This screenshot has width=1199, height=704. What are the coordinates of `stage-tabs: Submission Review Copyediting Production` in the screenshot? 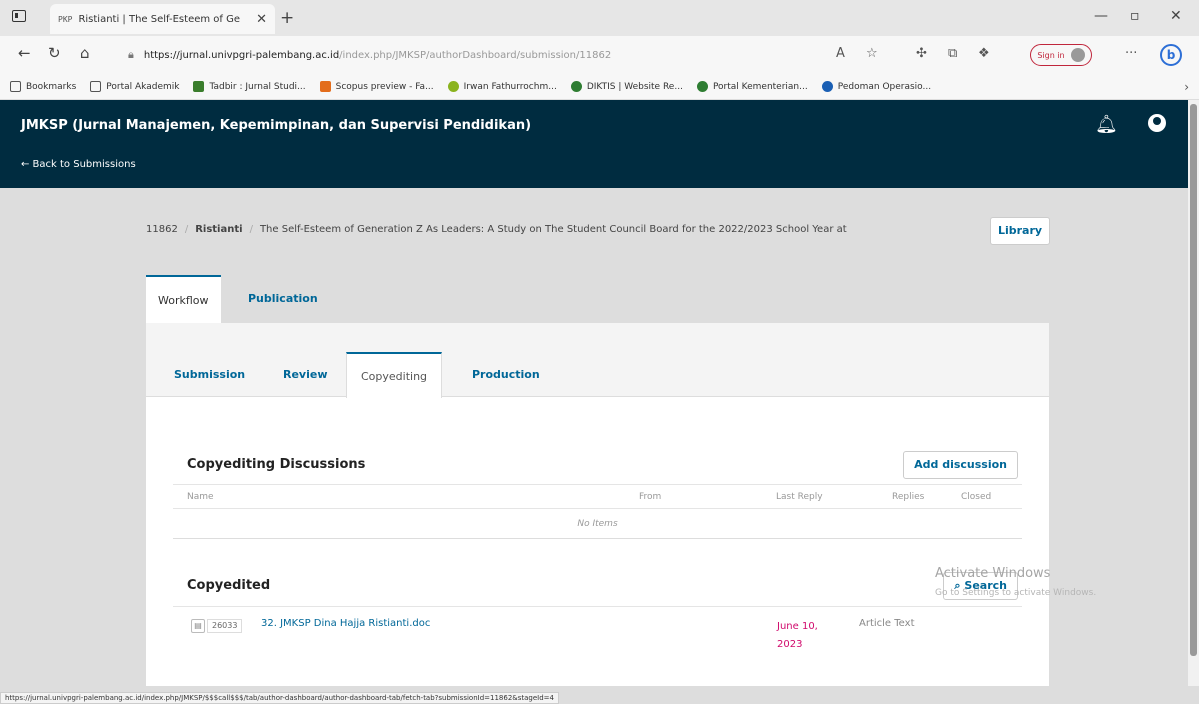 It's located at (597, 360).